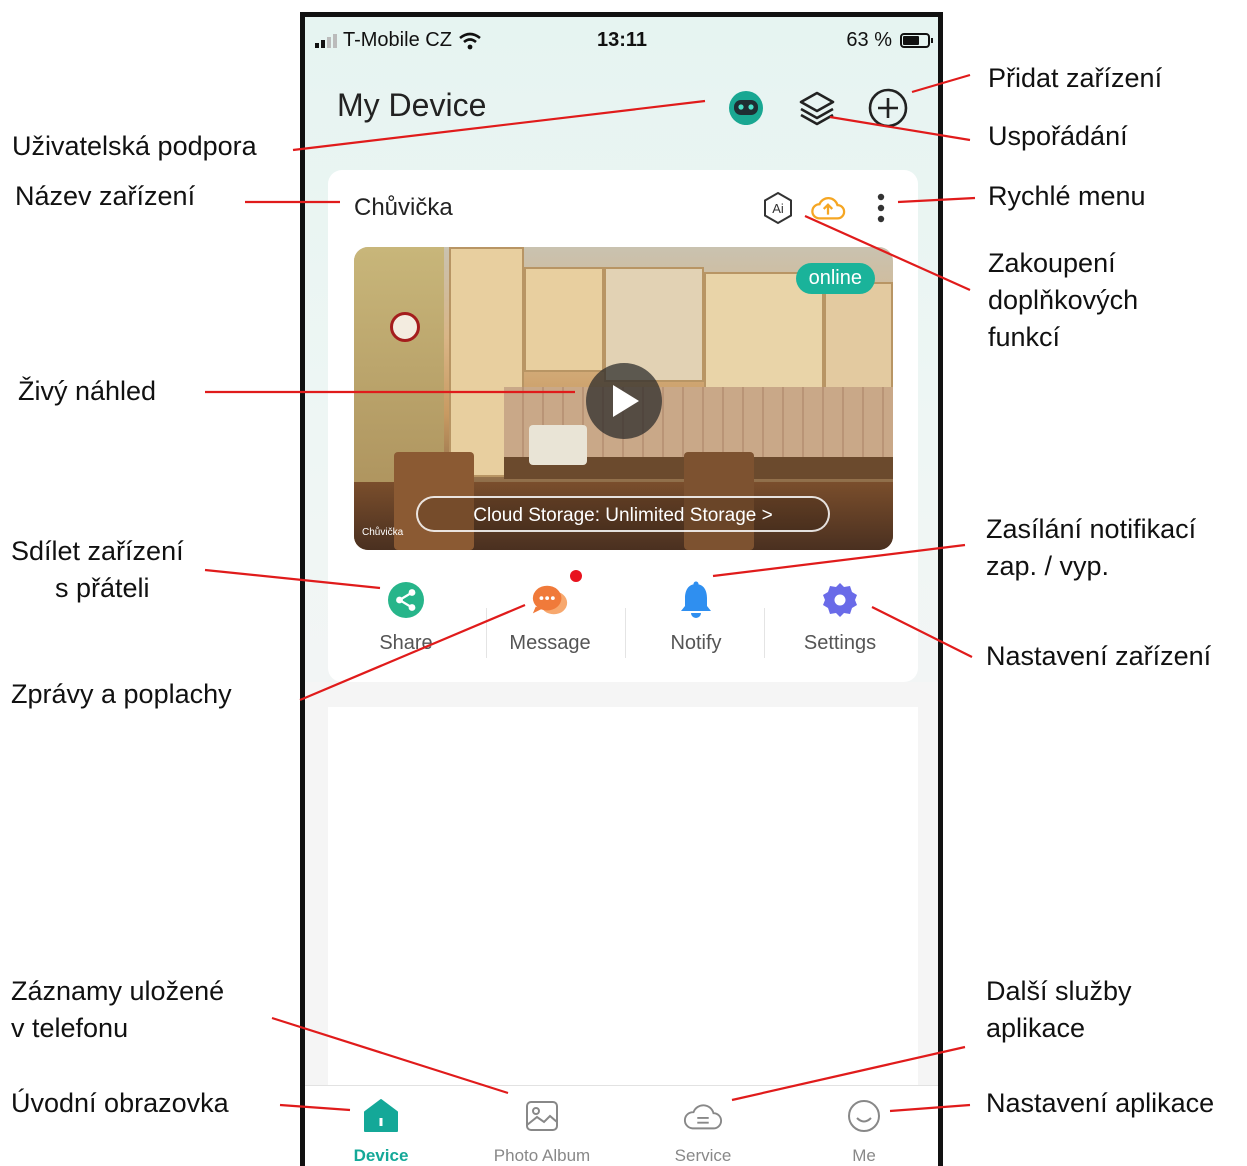 This screenshot has height=1166, width=1247. What do you see at coordinates (916, 40) in the screenshot?
I see `battery-icon` at bounding box center [916, 40].